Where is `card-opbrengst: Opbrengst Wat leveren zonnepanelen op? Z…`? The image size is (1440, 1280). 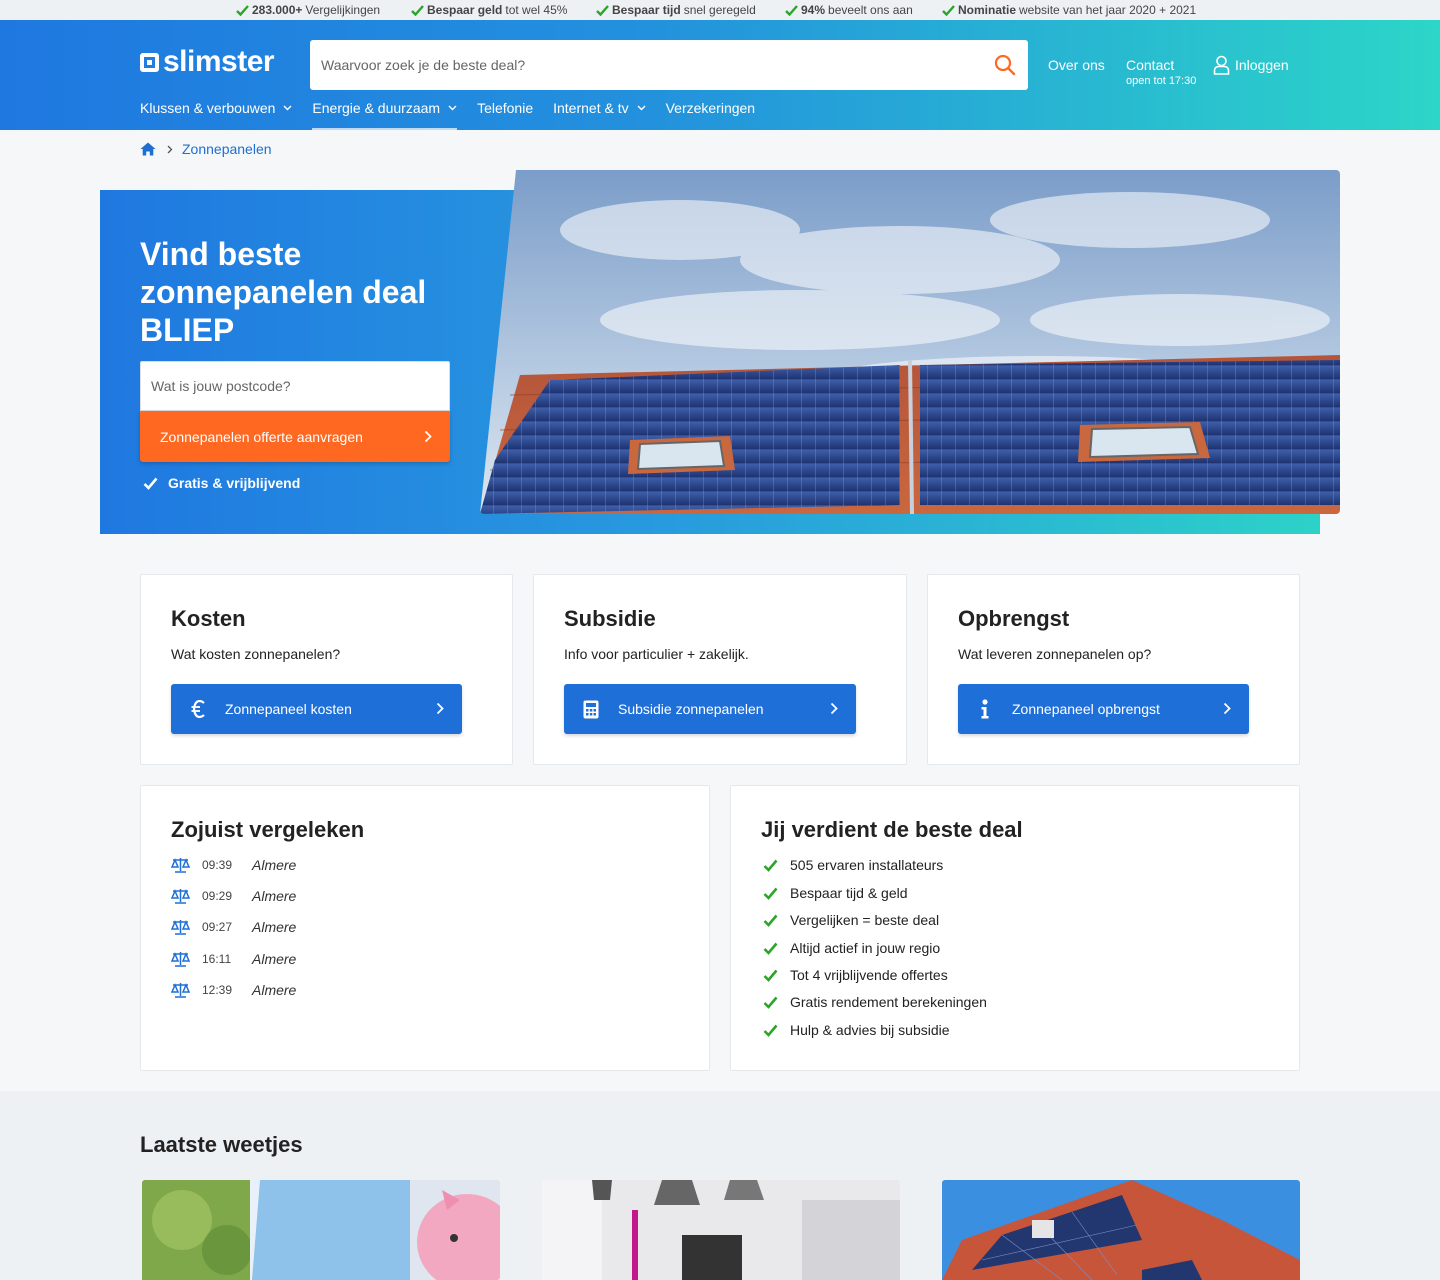 card-opbrengst: Opbrengst Wat leveren zonnepanelen op? Z… is located at coordinates (1113, 669).